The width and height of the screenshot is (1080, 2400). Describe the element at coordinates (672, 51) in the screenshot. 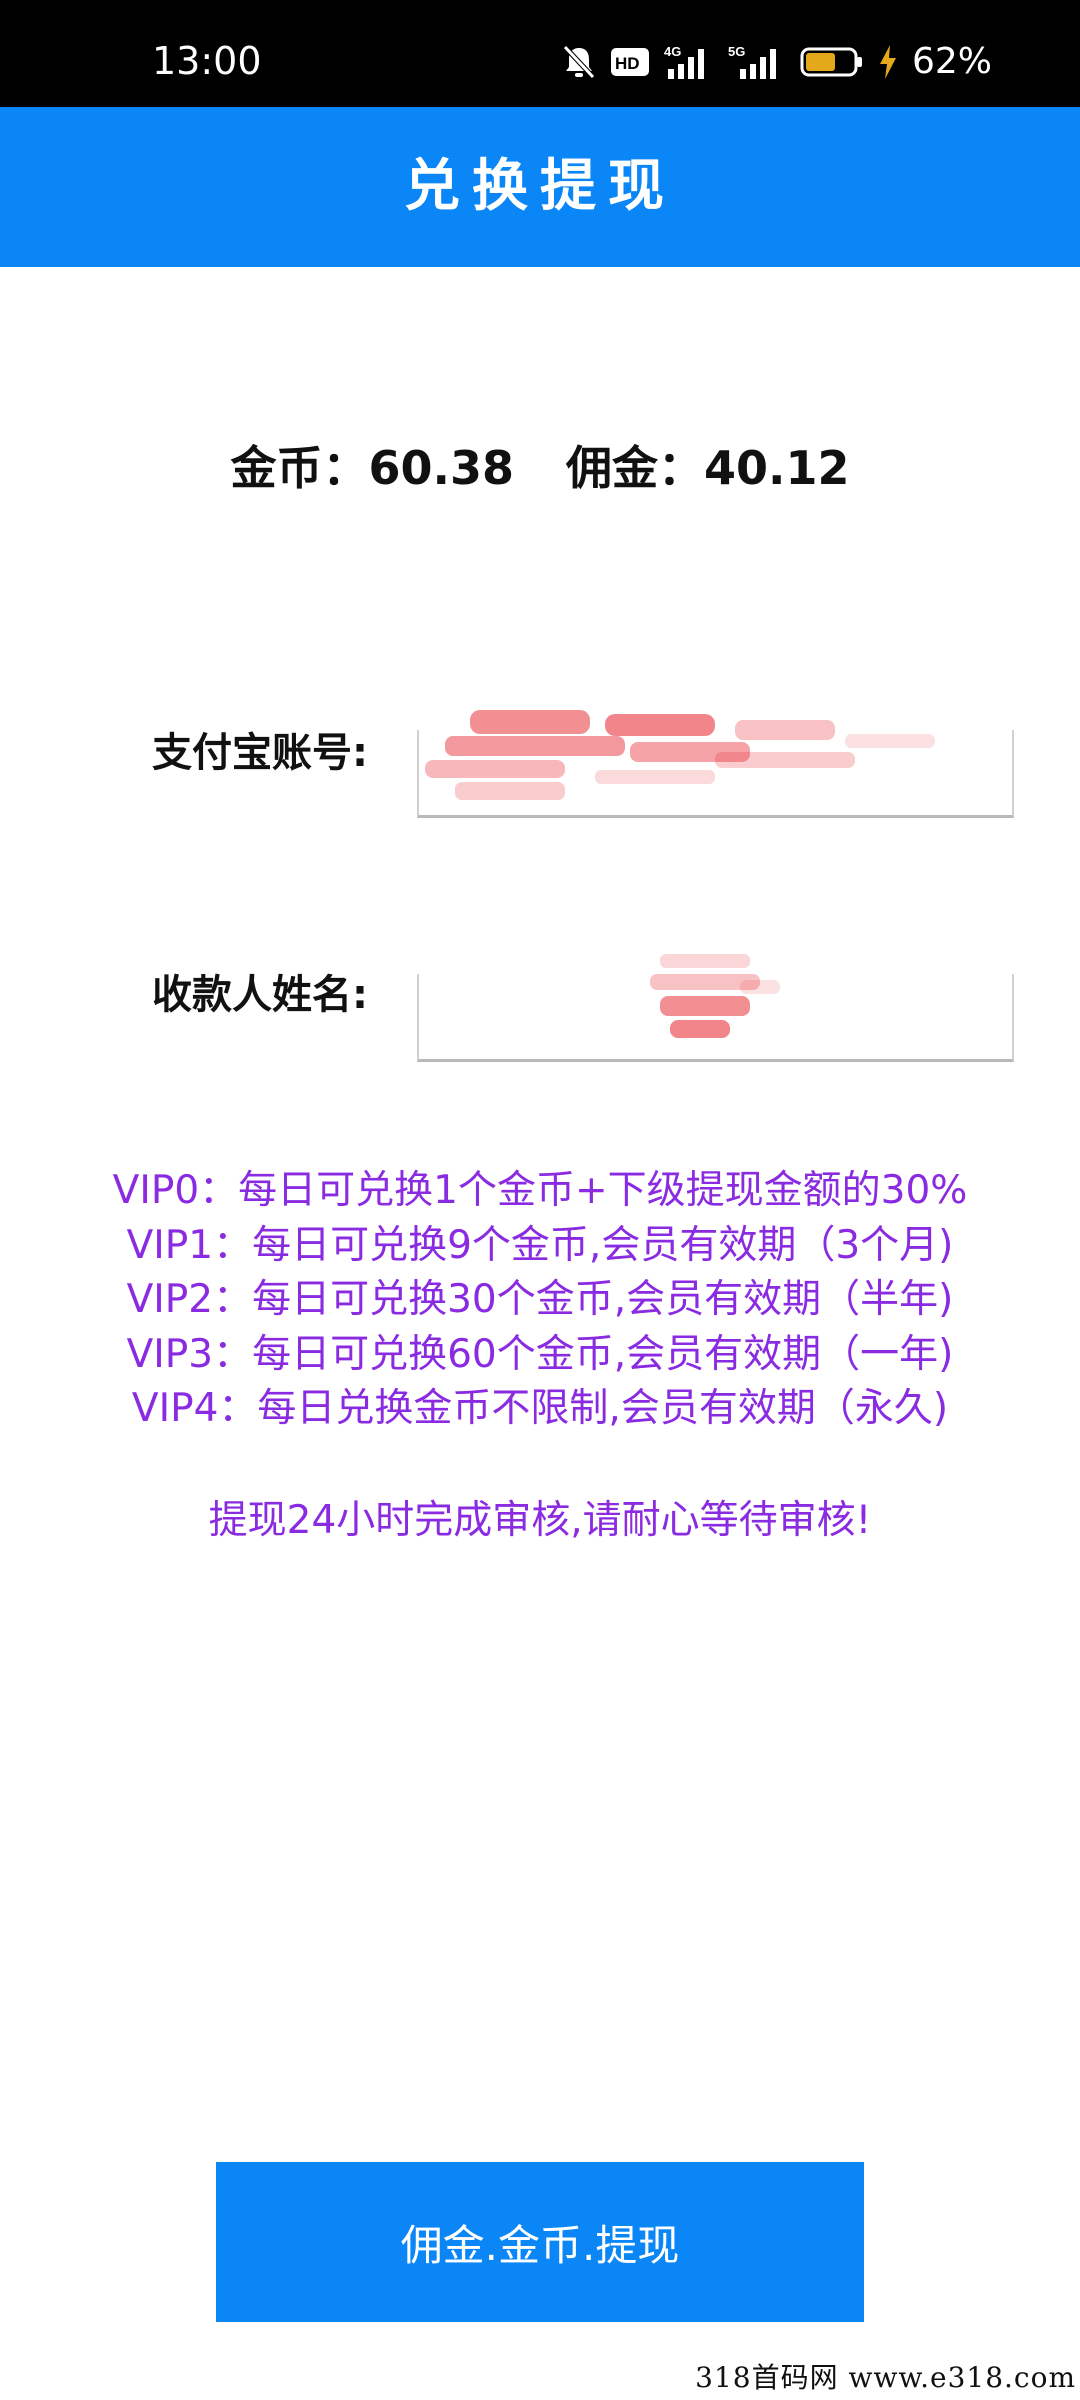

I see `sim1-network-label: 4G` at that location.